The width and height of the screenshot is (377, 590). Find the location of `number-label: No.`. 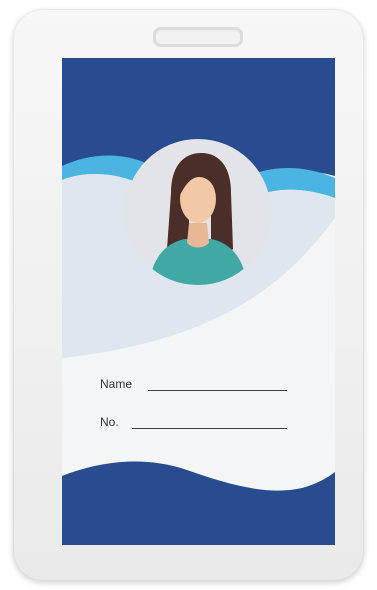

number-label: No. is located at coordinates (109, 422).